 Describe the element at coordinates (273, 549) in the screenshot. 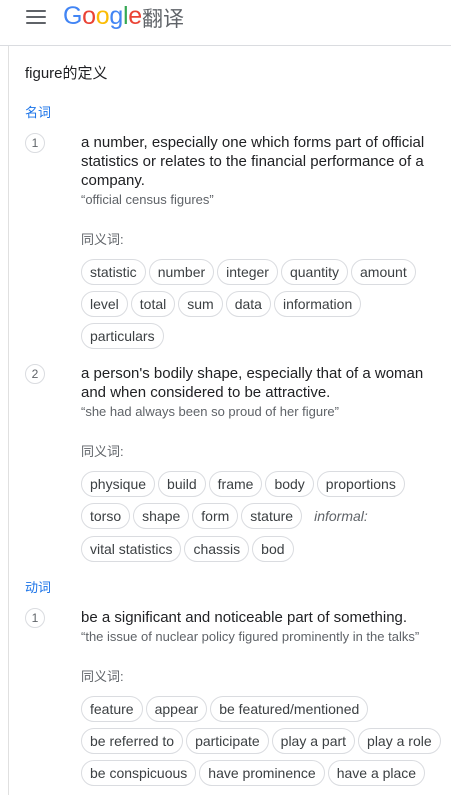

I see `synonym-chip: bod` at that location.